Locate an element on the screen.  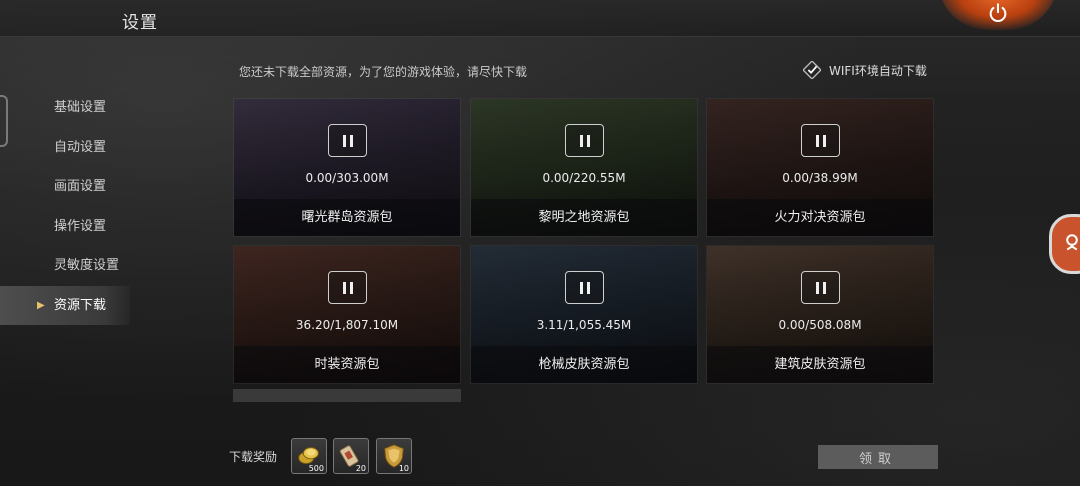
download-progress: 0.00/508.08M is located at coordinates (820, 325).